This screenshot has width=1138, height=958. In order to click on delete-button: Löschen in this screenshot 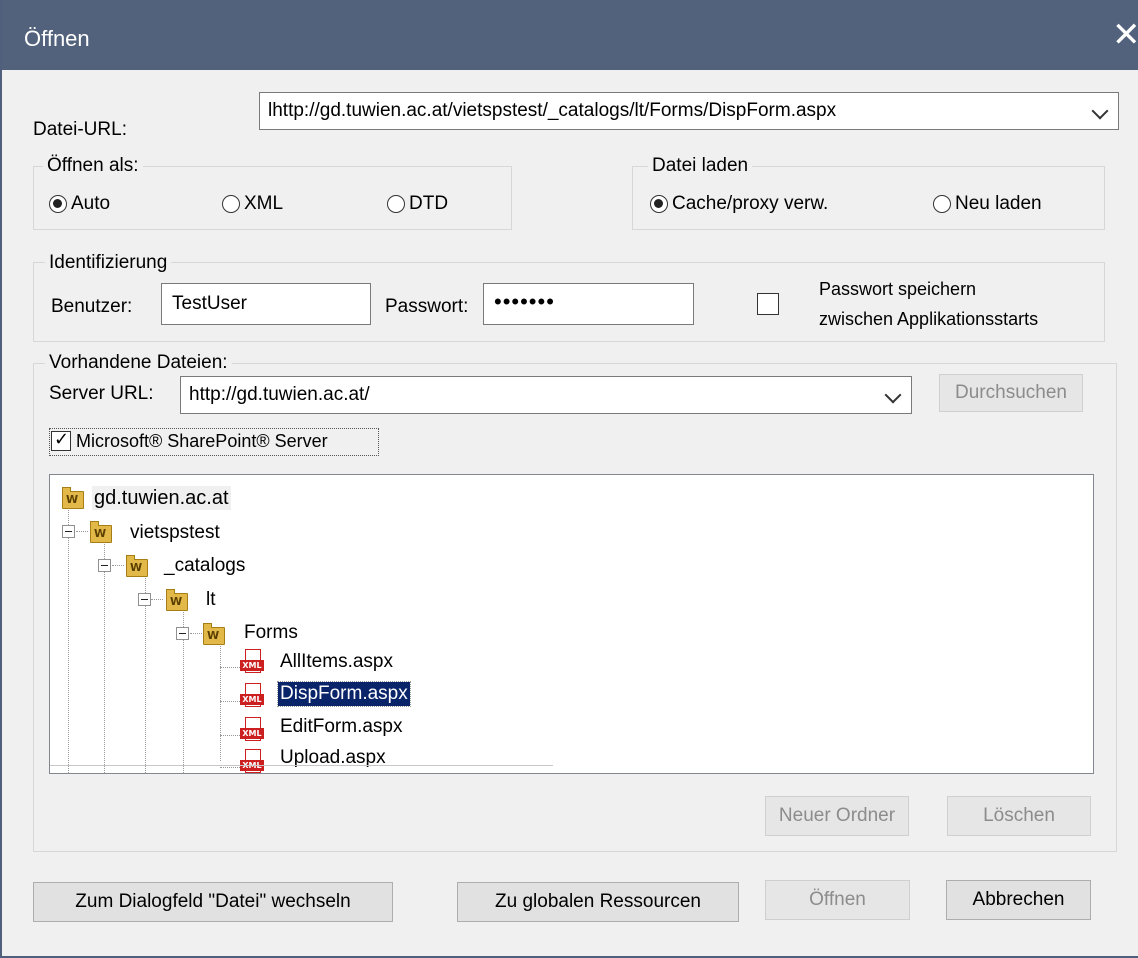, I will do `click(1019, 816)`.